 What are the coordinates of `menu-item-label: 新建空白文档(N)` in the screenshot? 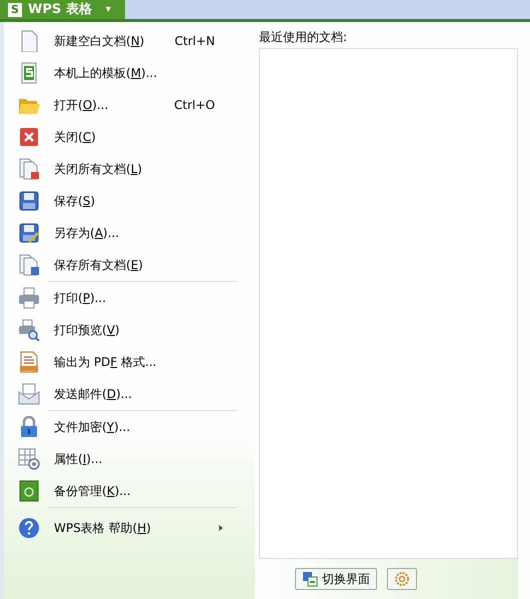 It's located at (99, 41).